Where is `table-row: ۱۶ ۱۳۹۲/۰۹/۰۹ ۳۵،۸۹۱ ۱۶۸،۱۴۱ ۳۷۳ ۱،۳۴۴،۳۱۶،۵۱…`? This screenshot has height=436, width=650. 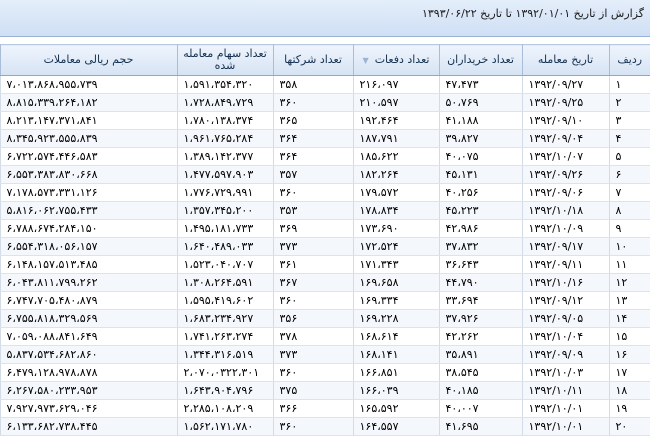 table-row: ۱۶ ۱۳۹۲/۰۹/۰۹ ۳۵،۸۹۱ ۱۶۸،۱۴۱ ۳۷۳ ۱،۳۴۴،۳۱۶،۵۱… is located at coordinates (325, 354).